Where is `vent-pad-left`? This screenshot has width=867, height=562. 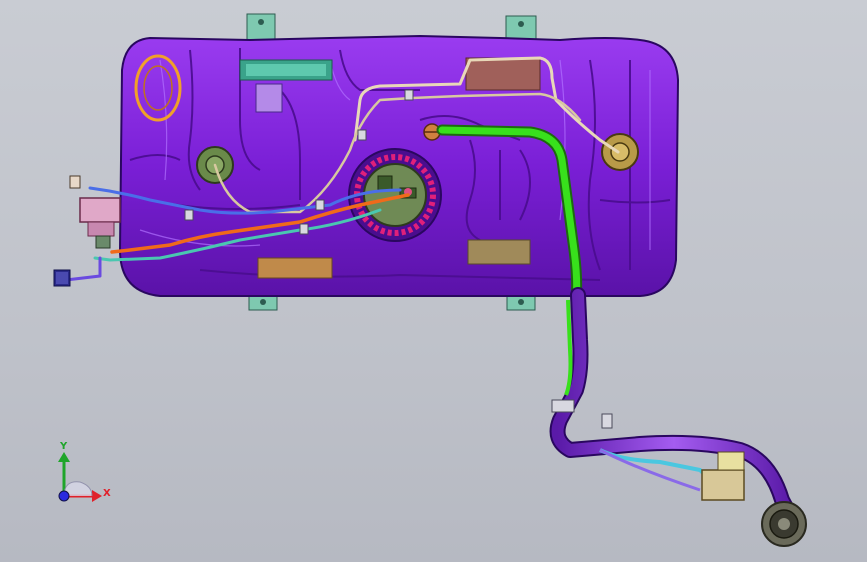
vent-pad-left is located at coordinates (269, 98).